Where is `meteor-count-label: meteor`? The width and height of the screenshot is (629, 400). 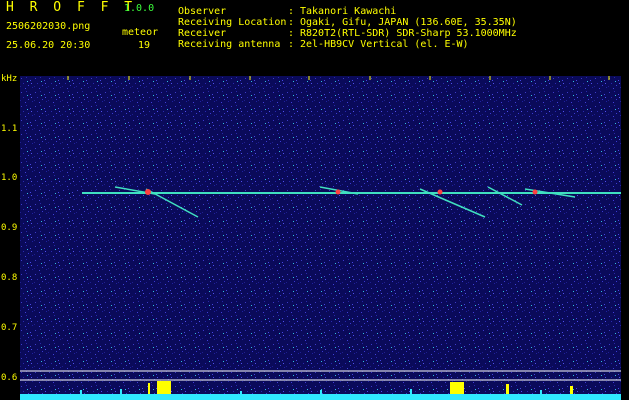
meteor-count-label: meteor is located at coordinates (140, 32).